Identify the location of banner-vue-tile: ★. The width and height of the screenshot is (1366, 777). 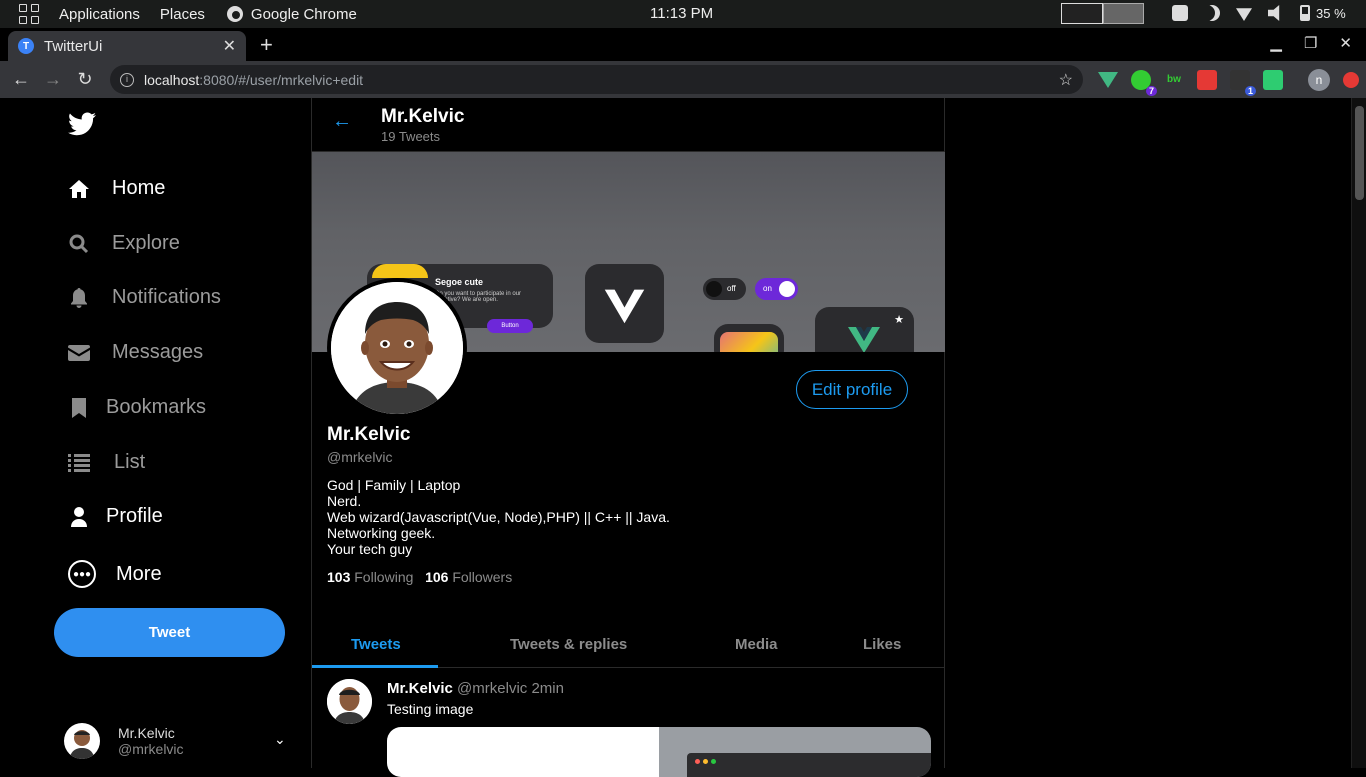
(864, 329).